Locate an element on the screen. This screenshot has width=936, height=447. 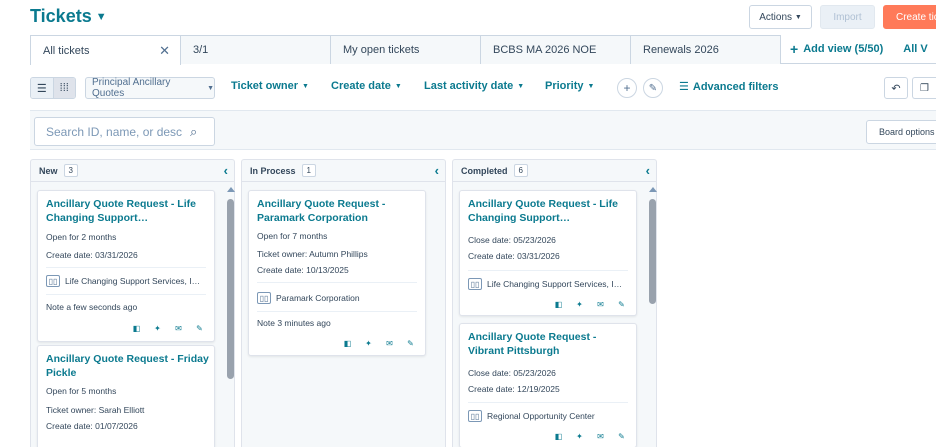
associated-company: ▯▯ Regional Opportunity Center is located at coordinates (550, 416).